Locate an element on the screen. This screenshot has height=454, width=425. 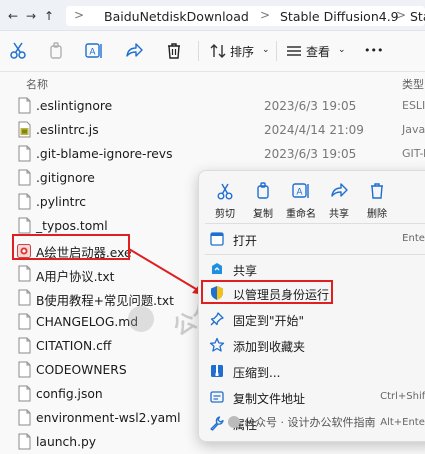
quick-action-label: 删除 is located at coordinates (377, 214).